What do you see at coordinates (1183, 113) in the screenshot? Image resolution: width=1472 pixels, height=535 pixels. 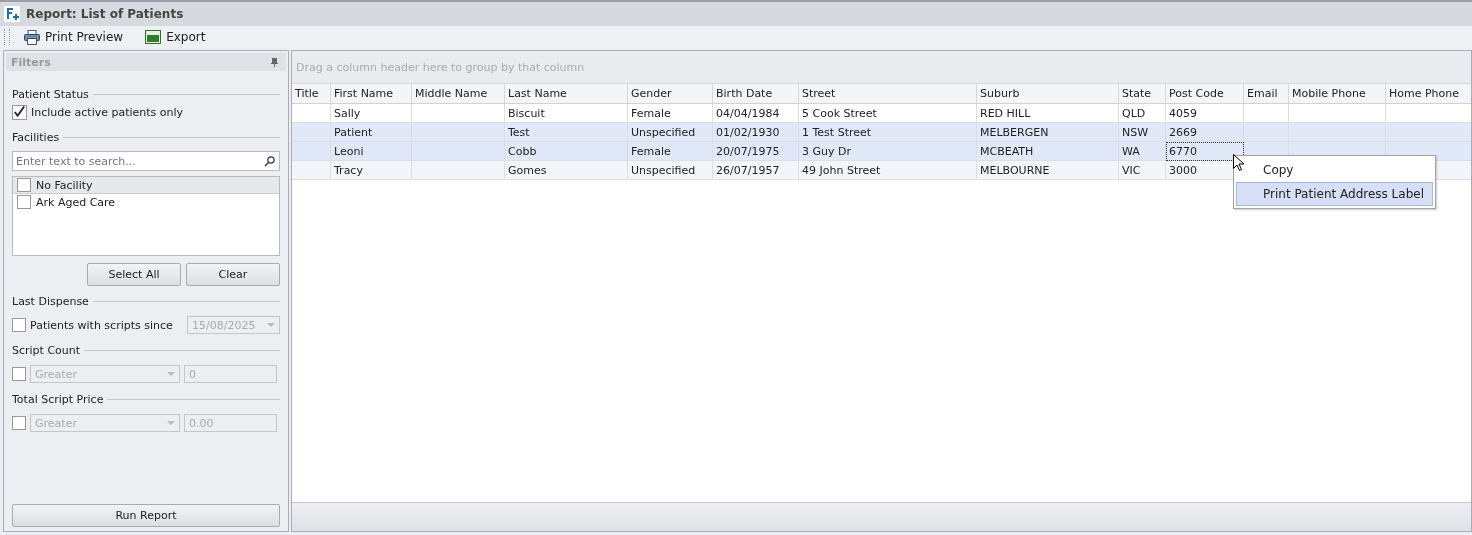 I see `table-cell: 4059` at bounding box center [1183, 113].